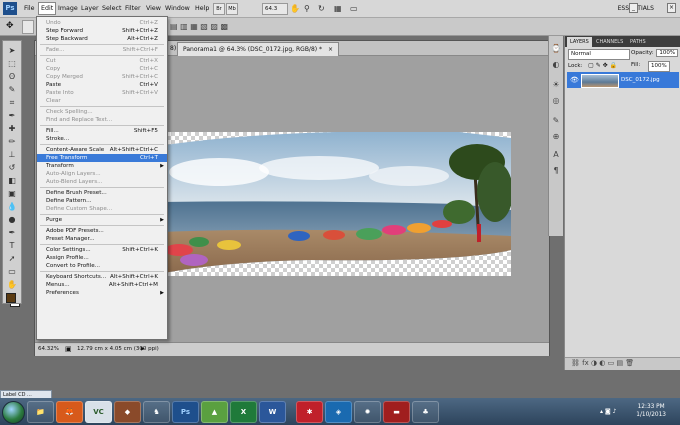 The image size is (680, 425). Describe the element at coordinates (156, 412) in the screenshot. I see `game-icon: ♞` at that location.